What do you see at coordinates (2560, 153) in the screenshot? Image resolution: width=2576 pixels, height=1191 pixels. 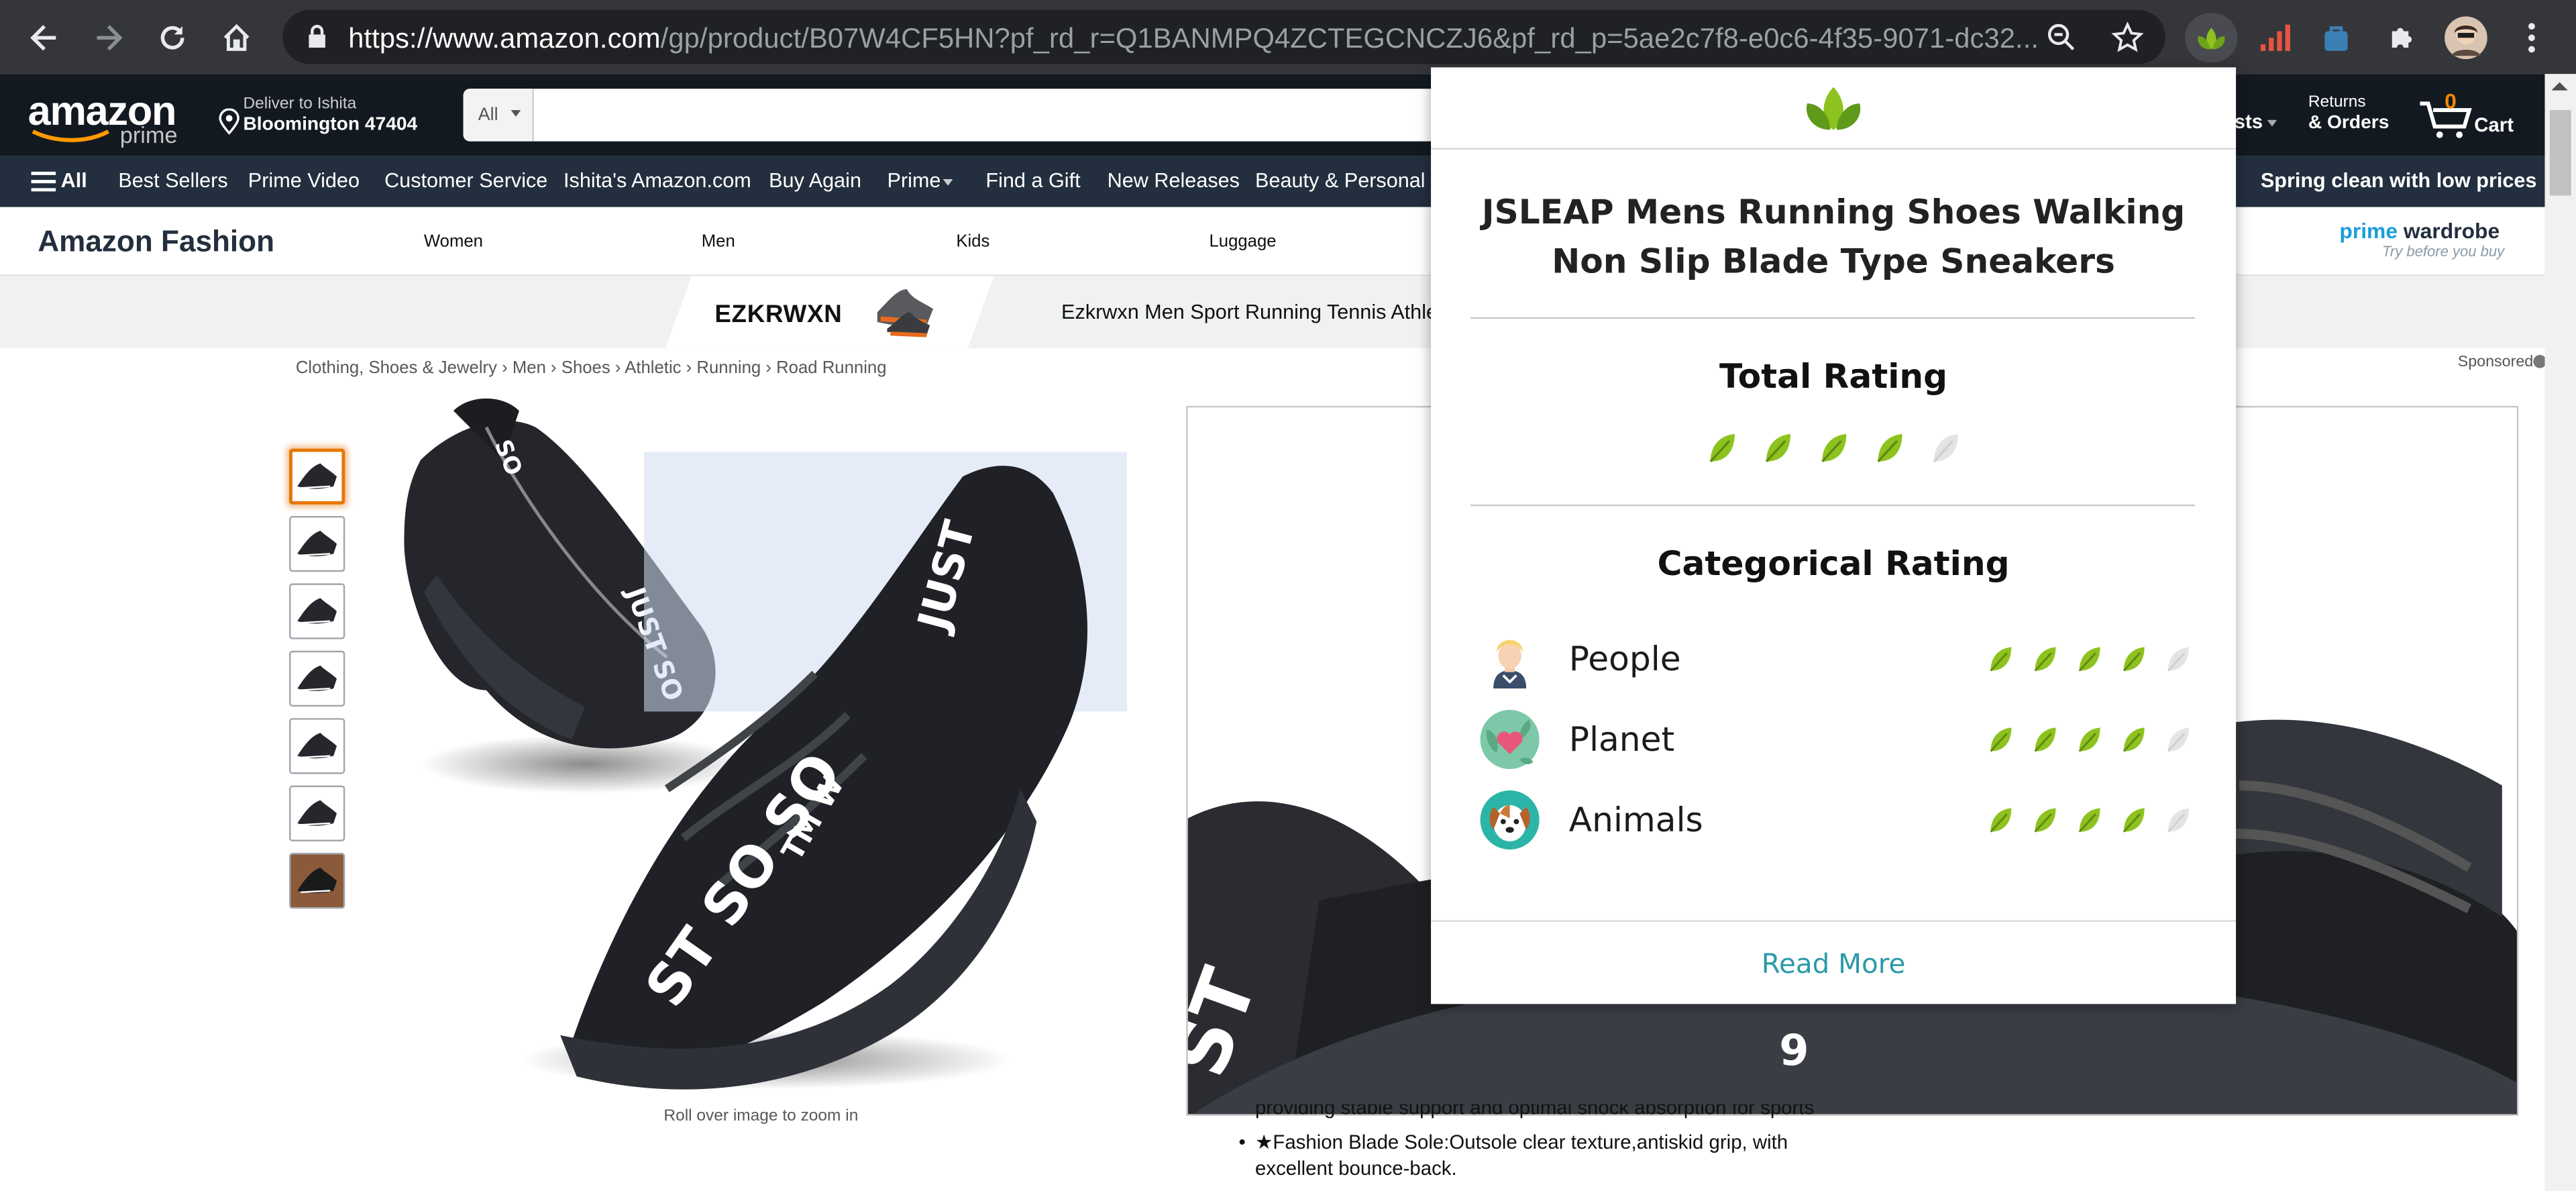 I see `scroll-thumb` at bounding box center [2560, 153].